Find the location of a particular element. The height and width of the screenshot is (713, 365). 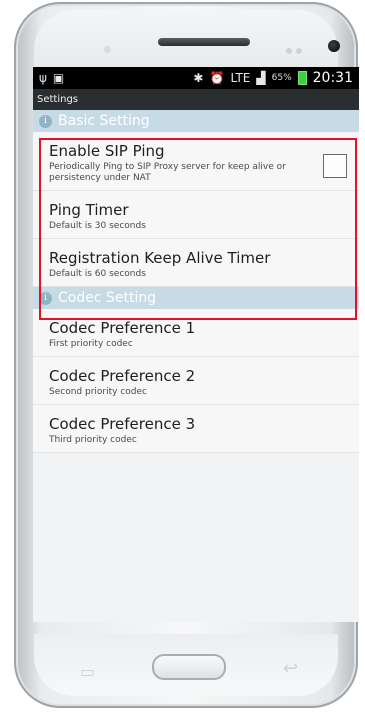

setting-title: Codec Preference 2 is located at coordinates (122, 376).